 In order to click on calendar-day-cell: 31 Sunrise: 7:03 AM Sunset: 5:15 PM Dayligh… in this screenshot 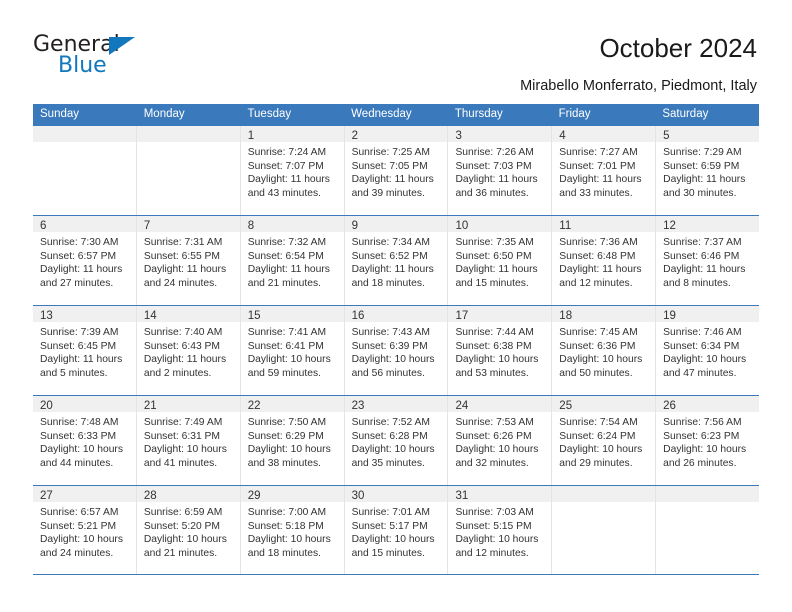, I will do `click(500, 530)`.